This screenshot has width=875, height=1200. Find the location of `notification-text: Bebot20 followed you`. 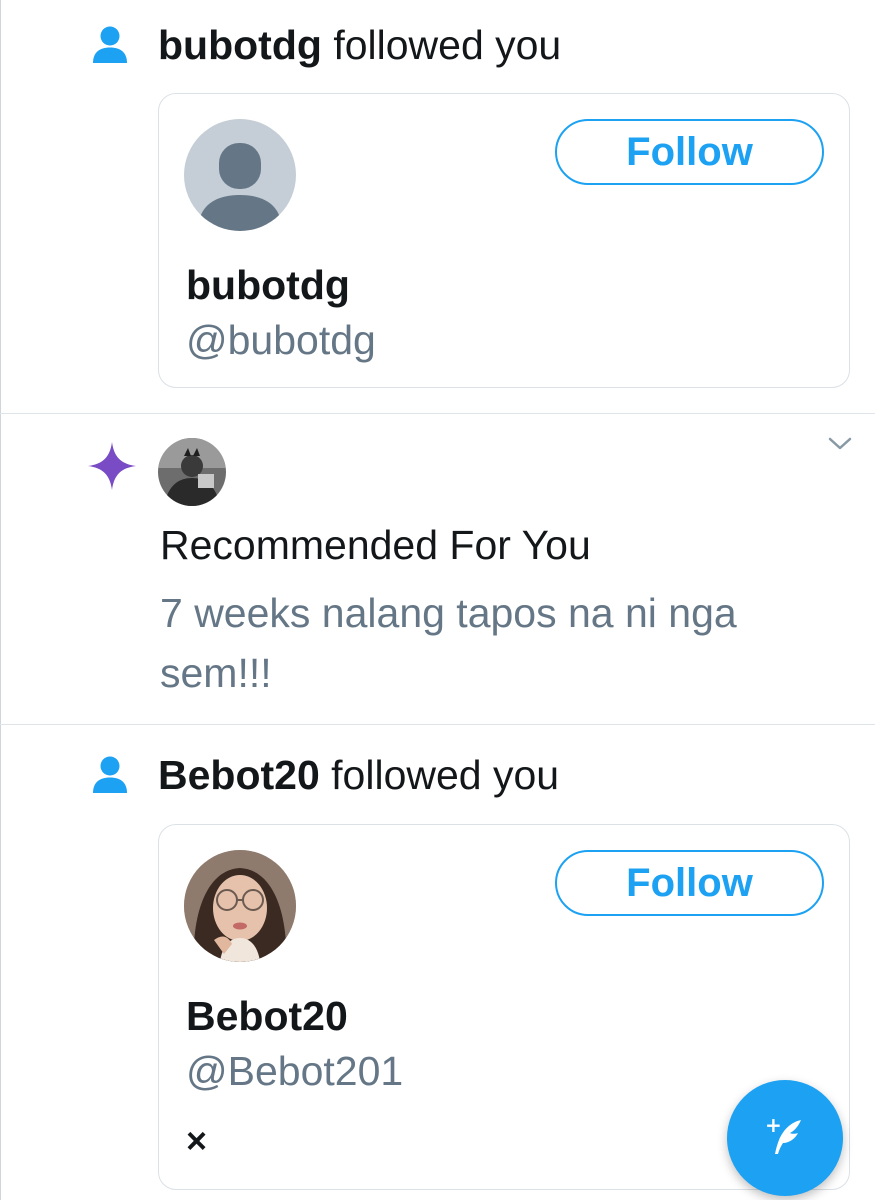

notification-text: Bebot20 followed you is located at coordinates (358, 775).